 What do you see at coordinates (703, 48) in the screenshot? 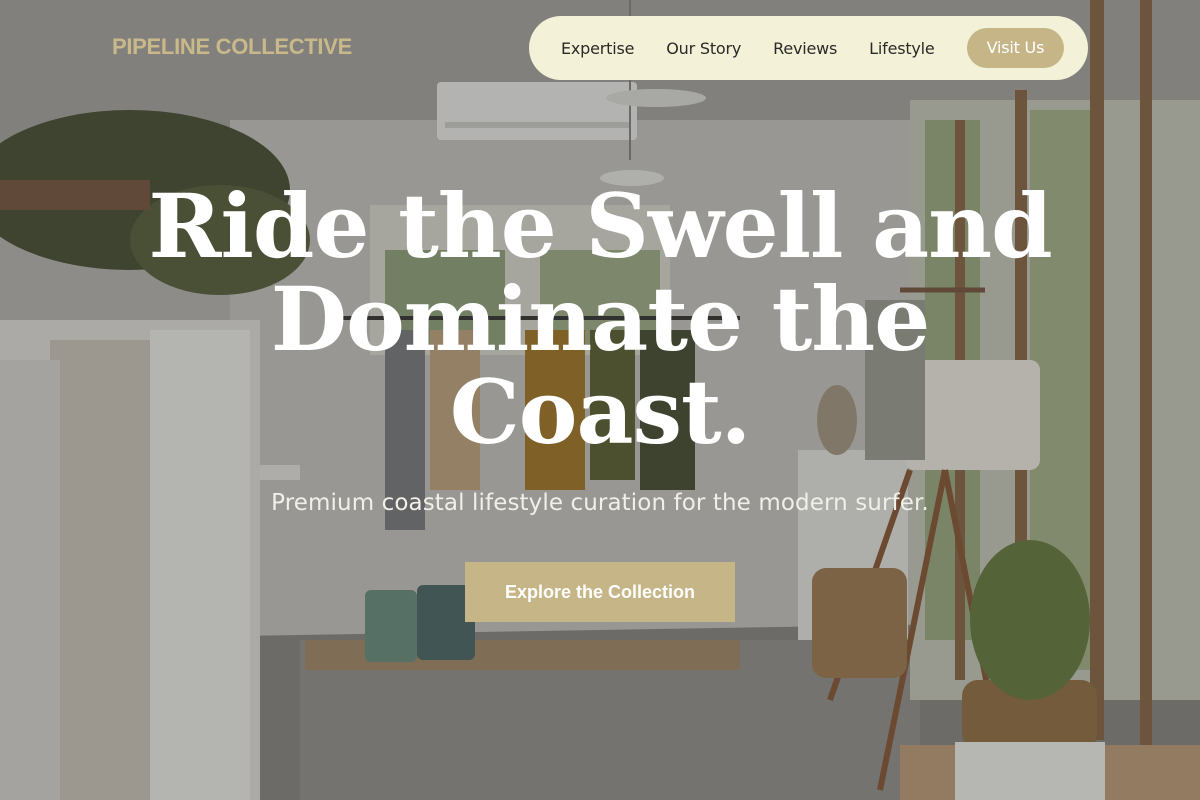
I see `nav-link-our-story: Our Story` at bounding box center [703, 48].